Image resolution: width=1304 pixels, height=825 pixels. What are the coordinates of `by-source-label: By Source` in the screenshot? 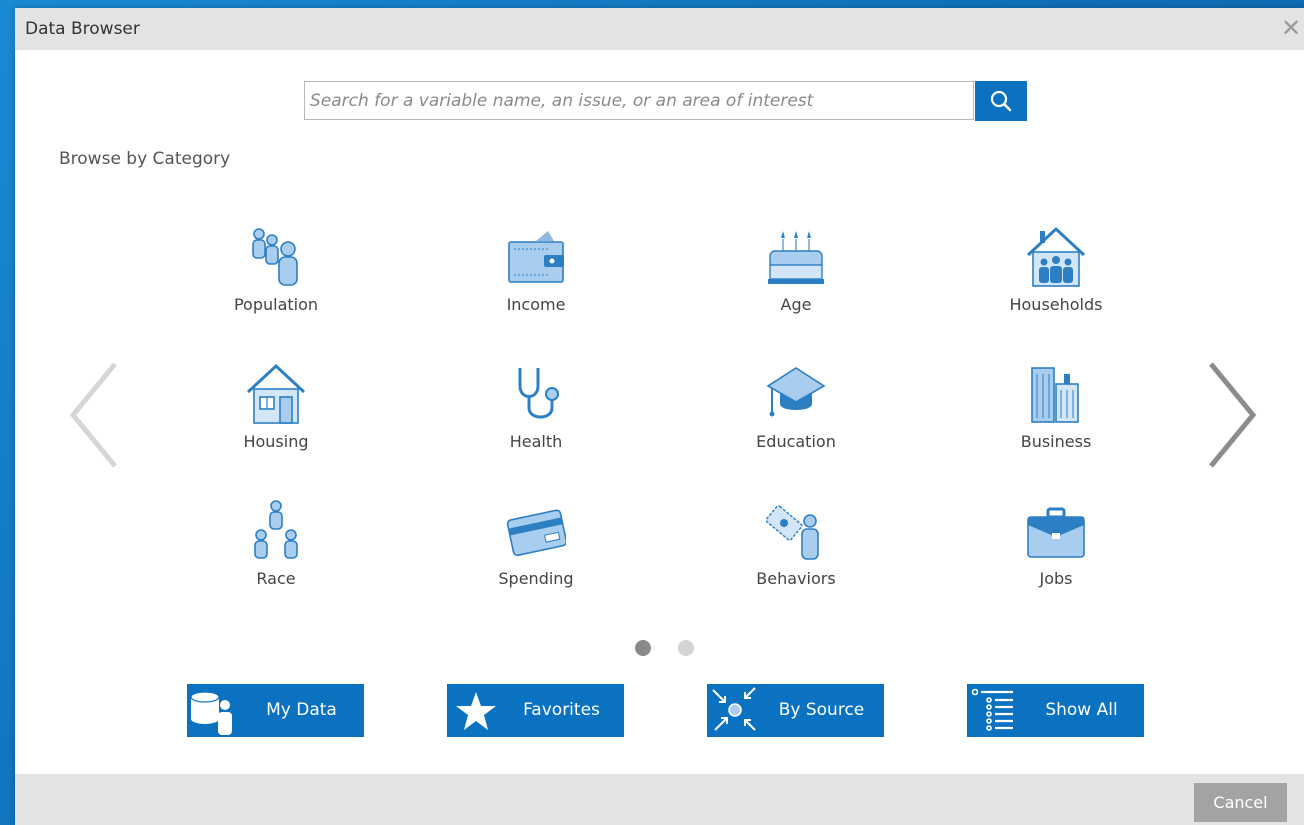 It's located at (821, 710).